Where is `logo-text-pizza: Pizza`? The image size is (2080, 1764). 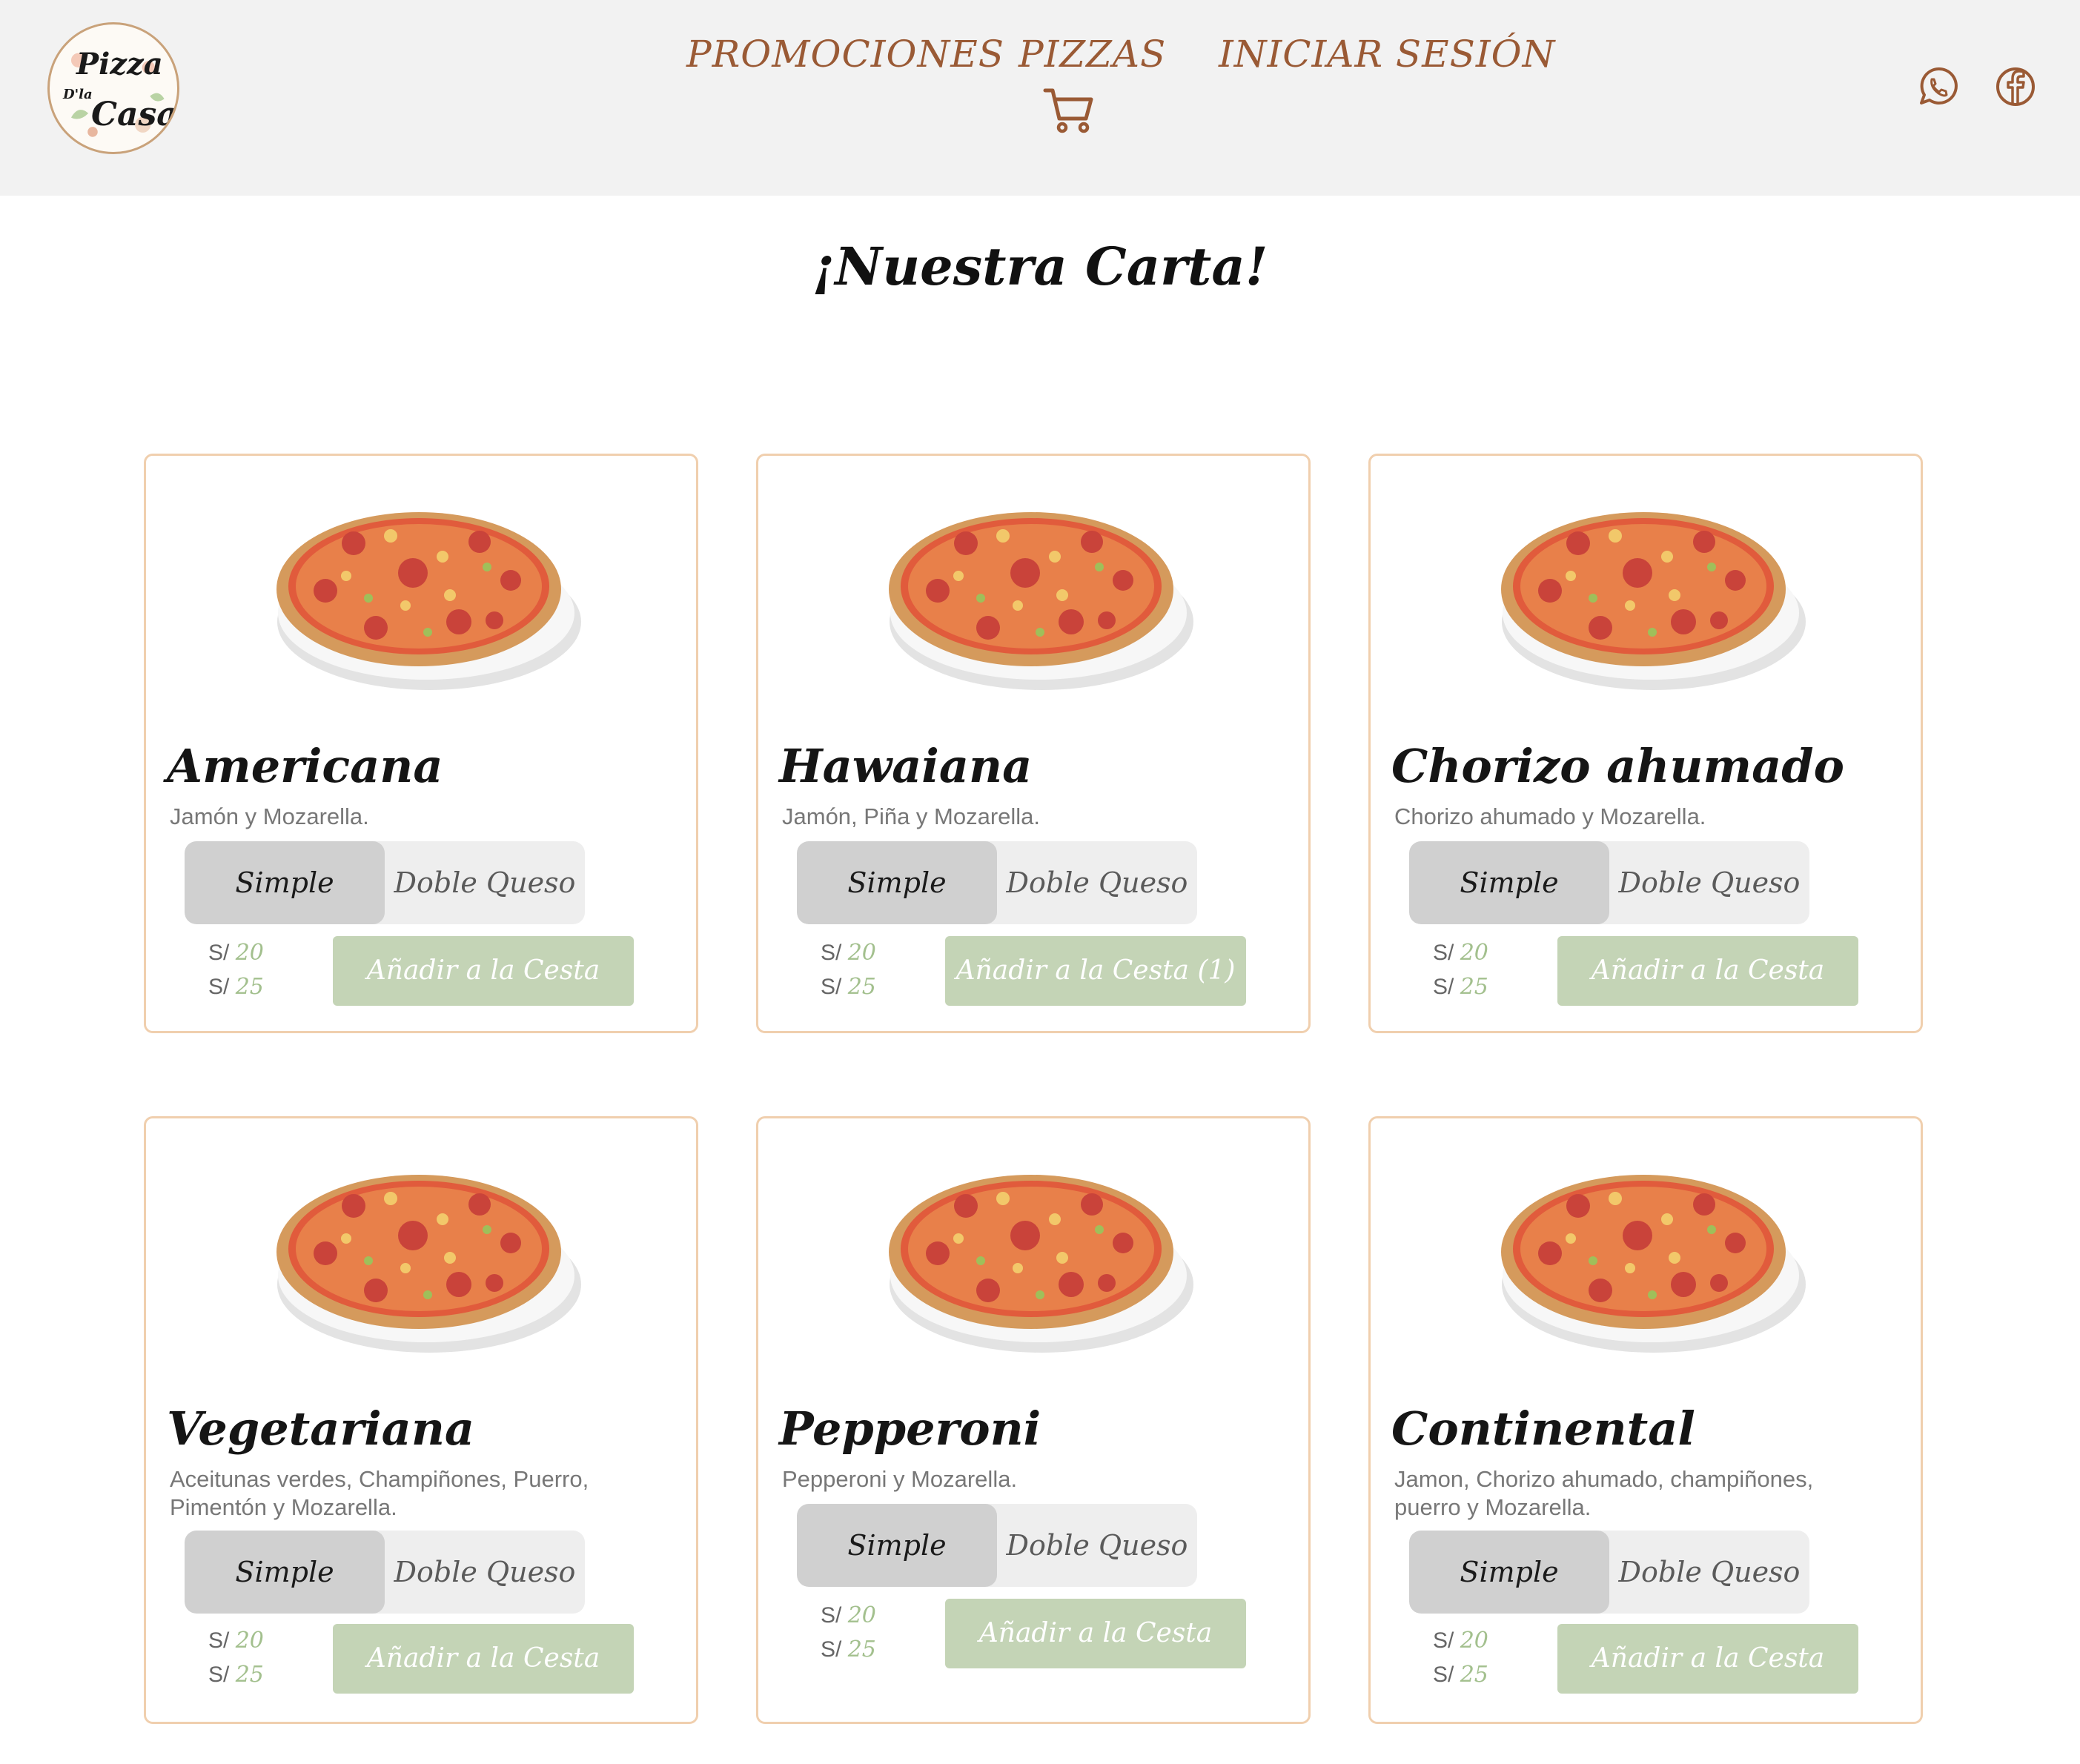 logo-text-pizza: Pizza is located at coordinates (119, 65).